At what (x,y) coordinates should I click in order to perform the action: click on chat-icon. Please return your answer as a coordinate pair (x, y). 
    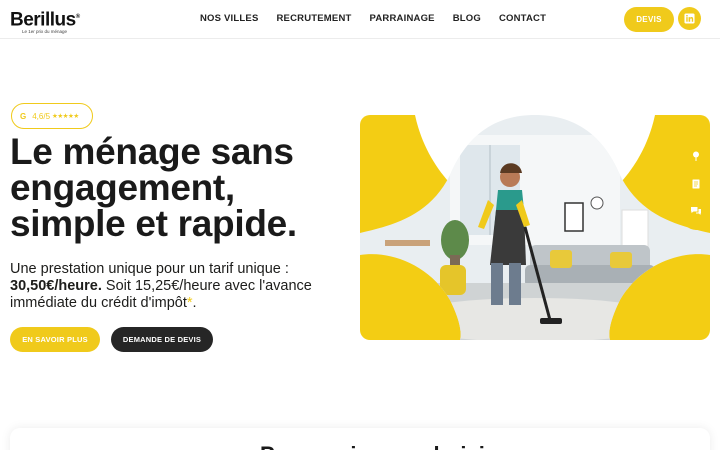
    Looking at the image, I should click on (696, 211).